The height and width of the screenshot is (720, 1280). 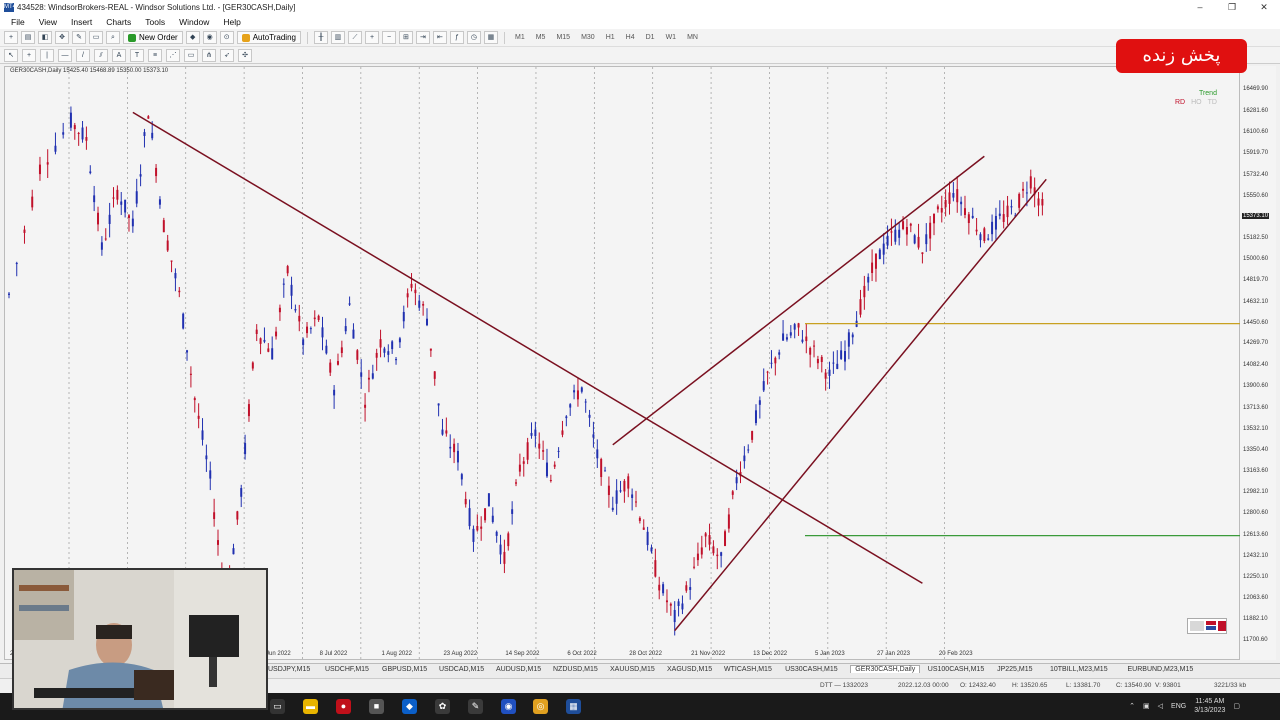 I want to click on cursor-icon: ↖, so click(x=11, y=55).